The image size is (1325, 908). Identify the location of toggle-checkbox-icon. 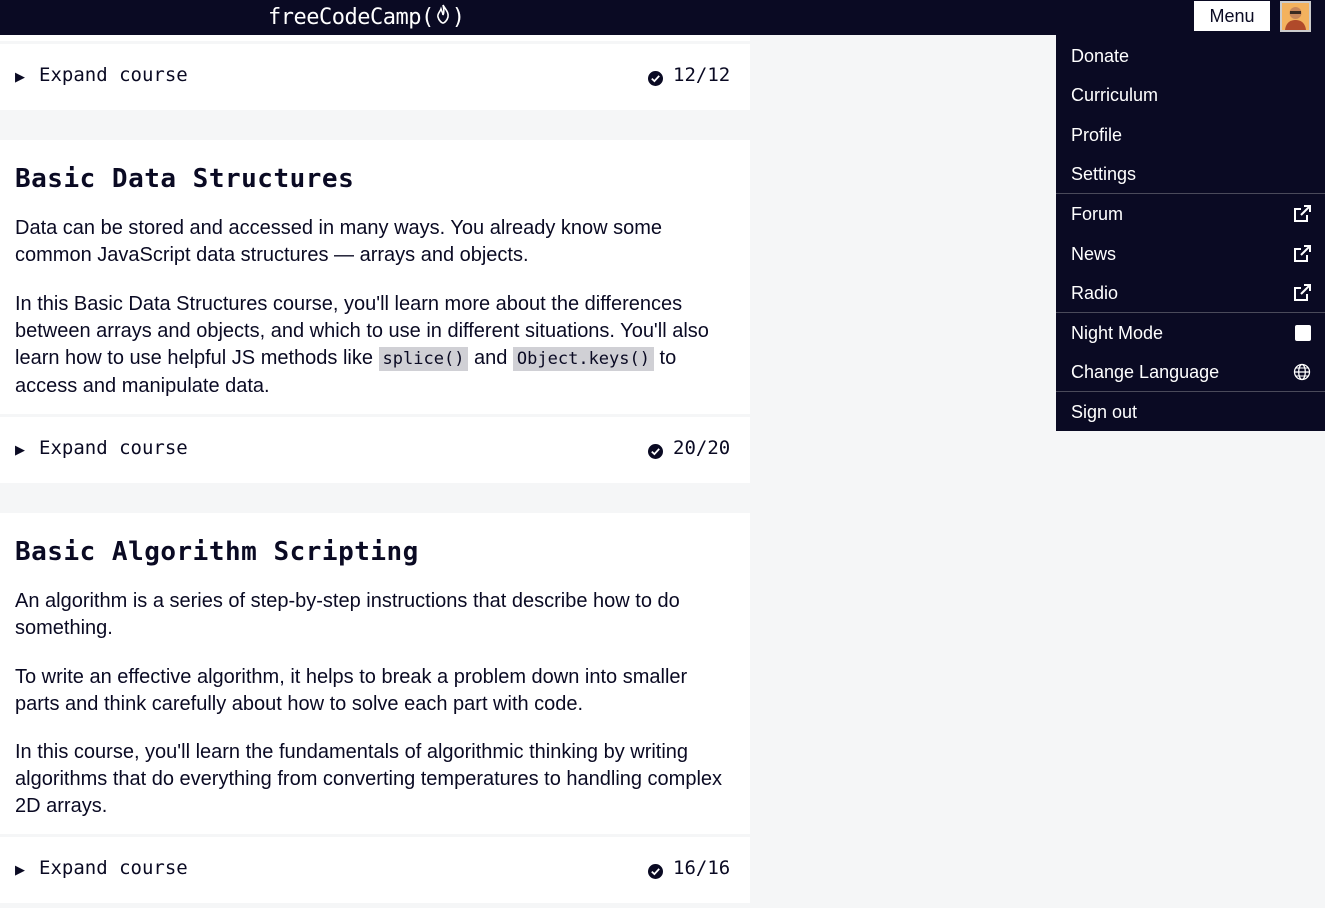
(1303, 333).